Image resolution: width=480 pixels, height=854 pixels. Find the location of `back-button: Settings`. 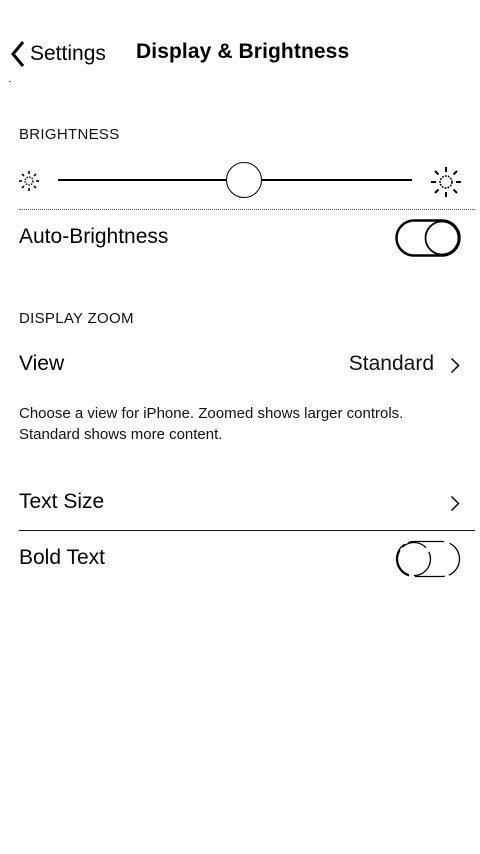

back-button: Settings is located at coordinates (58, 54).